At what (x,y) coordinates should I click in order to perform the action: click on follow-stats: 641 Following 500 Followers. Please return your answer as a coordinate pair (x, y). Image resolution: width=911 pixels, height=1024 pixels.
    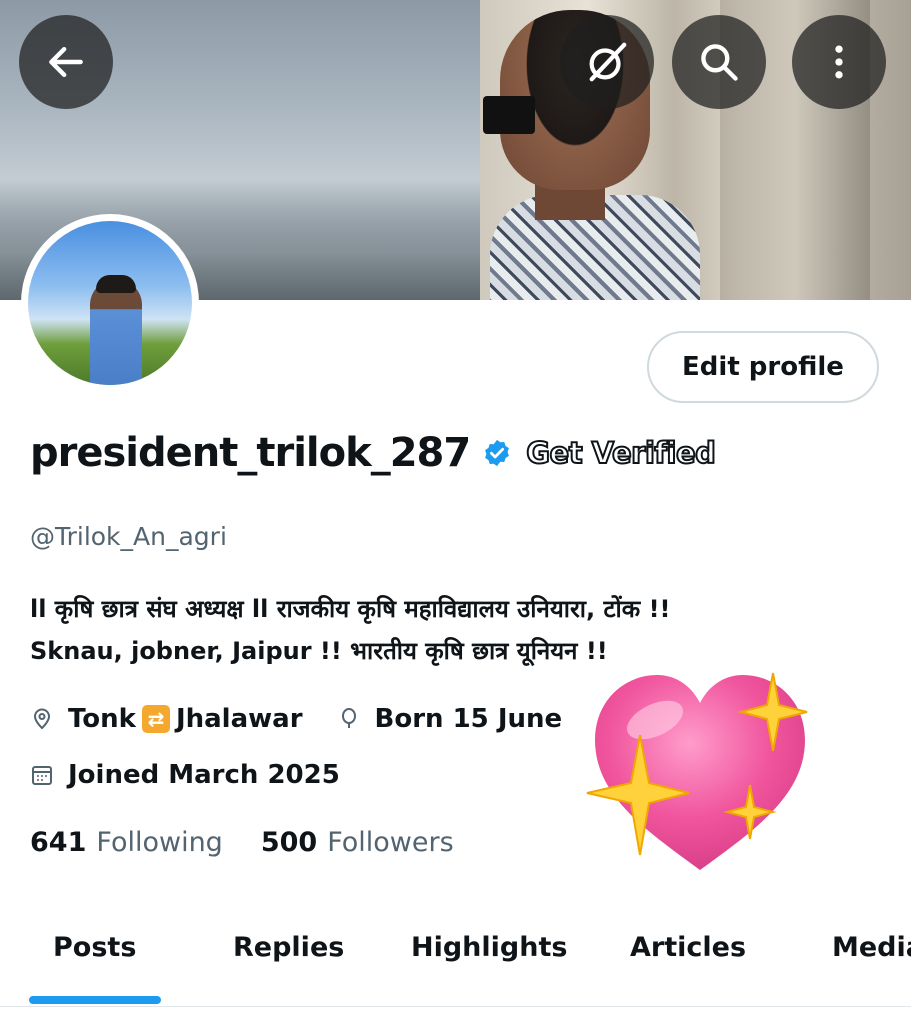
    Looking at the image, I should click on (242, 842).